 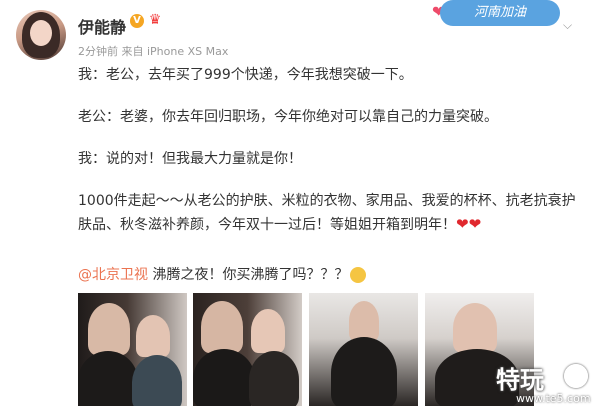 I want to click on post-paragraph-text: 肤品、秋冬滋补养颜，今年双十一过后！等姐姐开箱到明年！, so click(x=267, y=225).